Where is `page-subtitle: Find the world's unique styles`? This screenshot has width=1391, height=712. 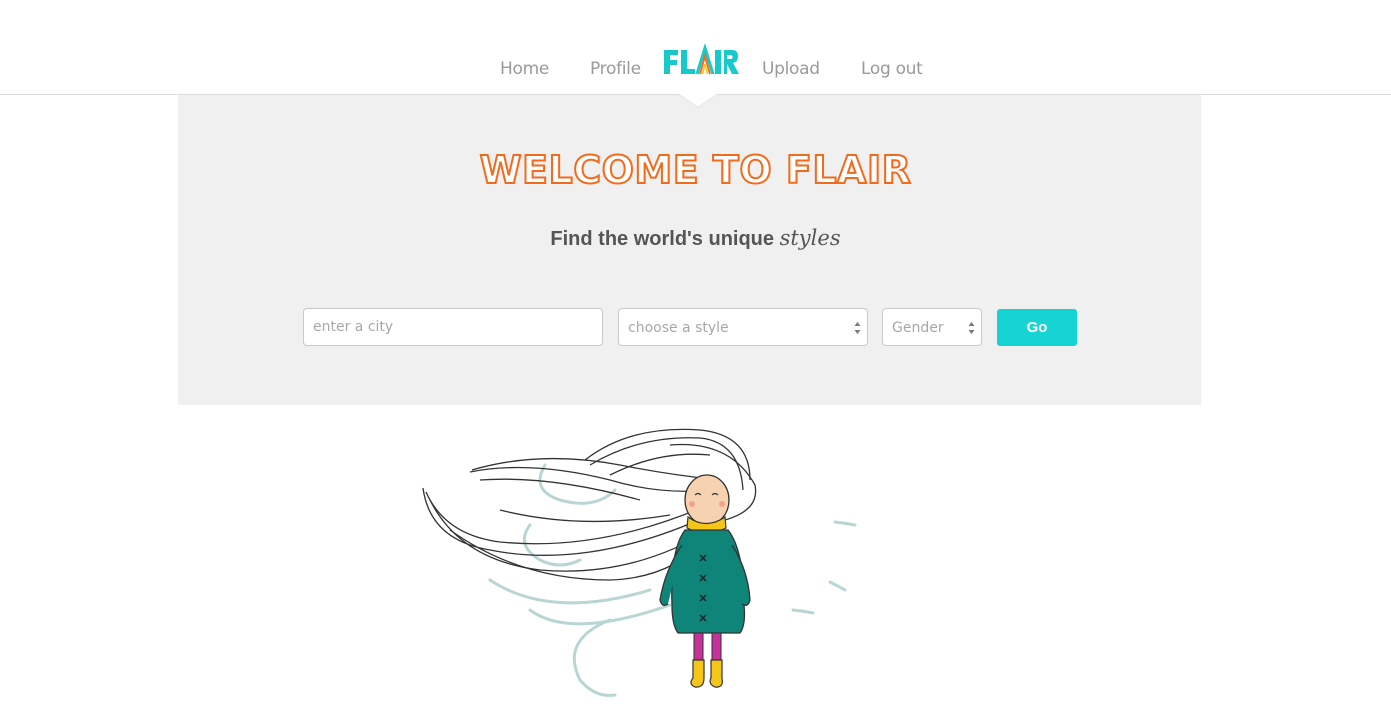
page-subtitle: Find the world's unique styles is located at coordinates (695, 238).